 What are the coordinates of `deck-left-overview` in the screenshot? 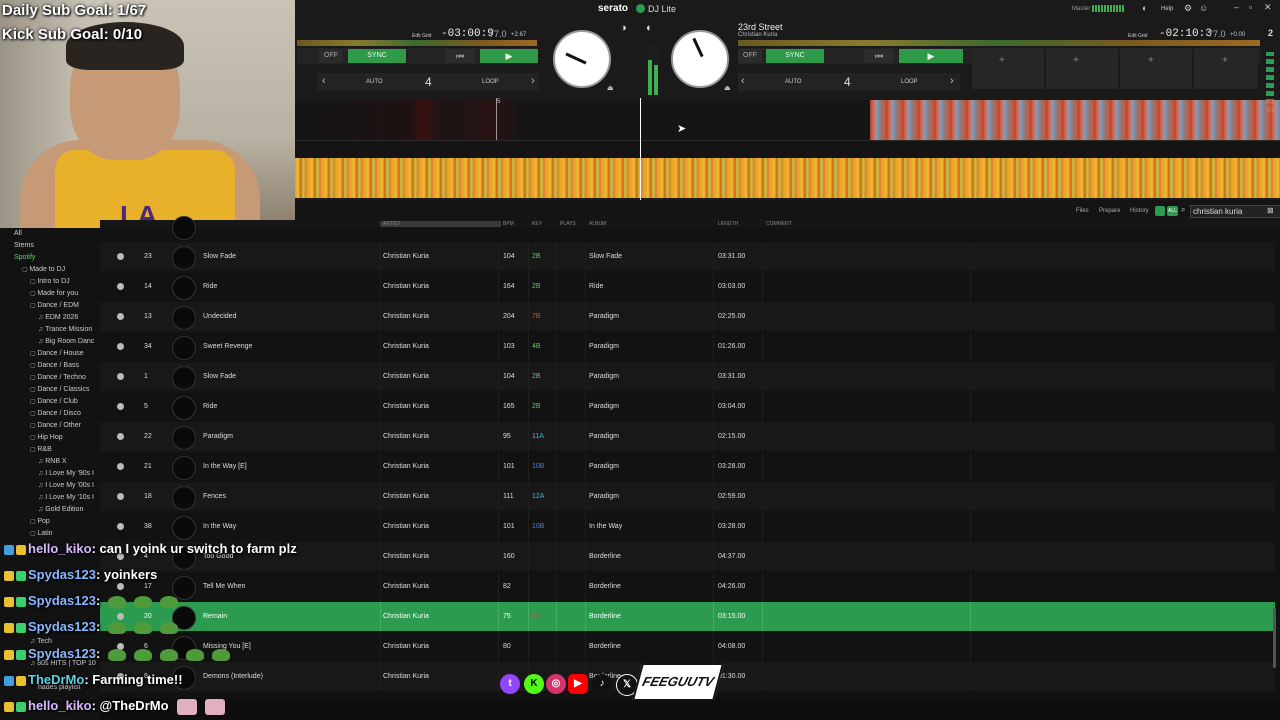 It's located at (417, 43).